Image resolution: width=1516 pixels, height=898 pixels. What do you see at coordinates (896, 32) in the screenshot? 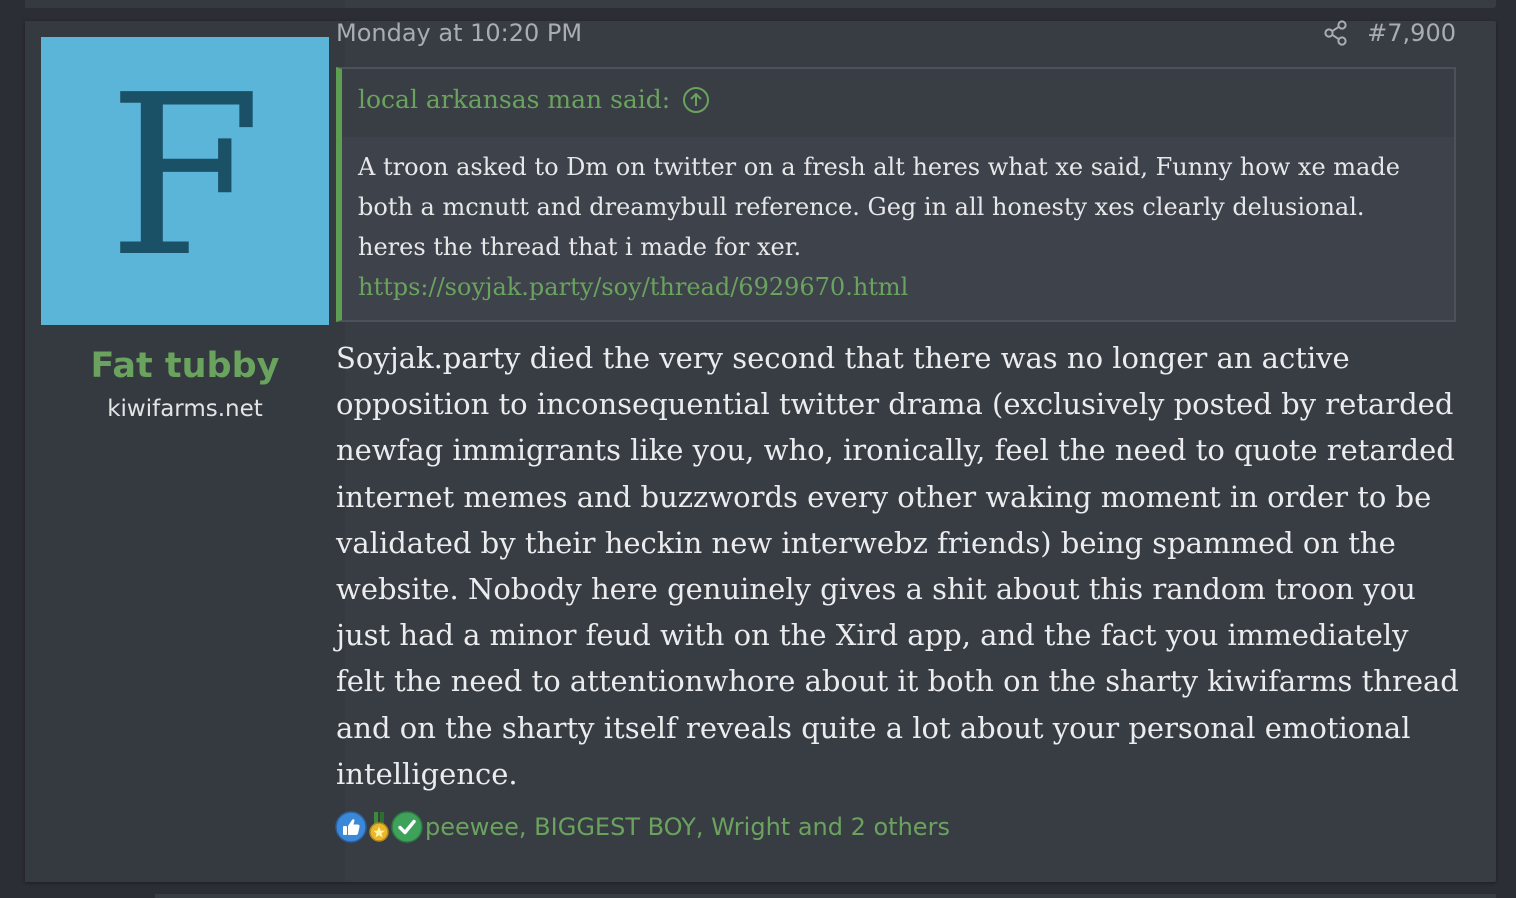
I see `post-header: Monday at 10:20 PM #7,900` at bounding box center [896, 32].